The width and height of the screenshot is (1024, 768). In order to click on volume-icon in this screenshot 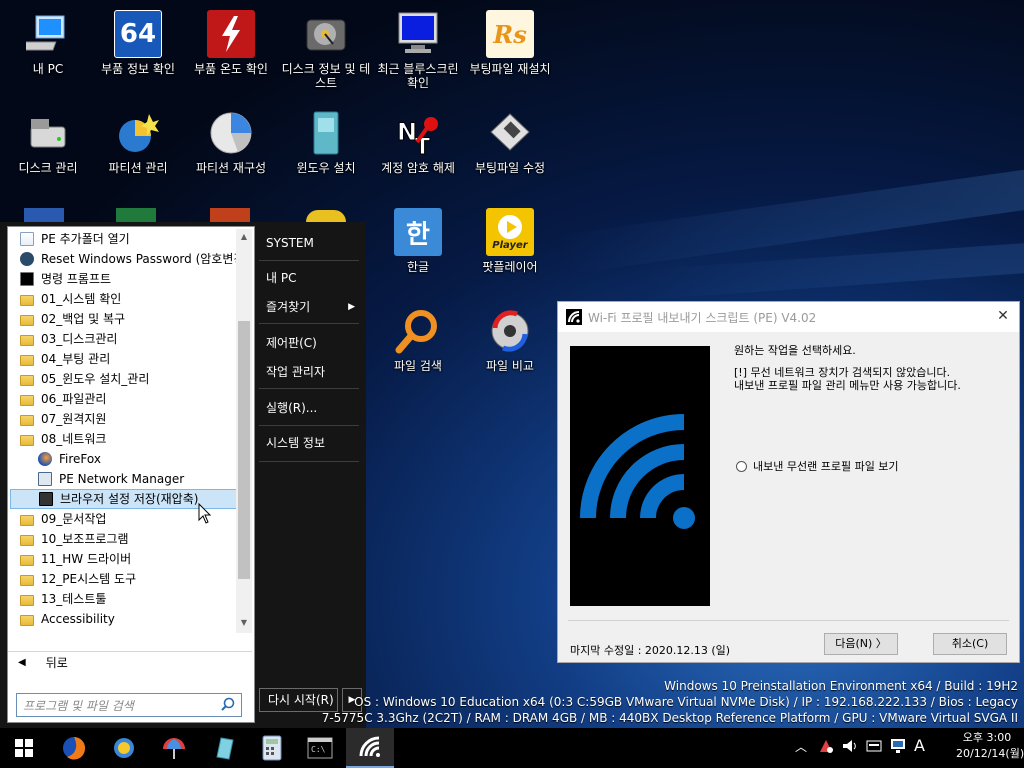, I will do `click(850, 748)`.